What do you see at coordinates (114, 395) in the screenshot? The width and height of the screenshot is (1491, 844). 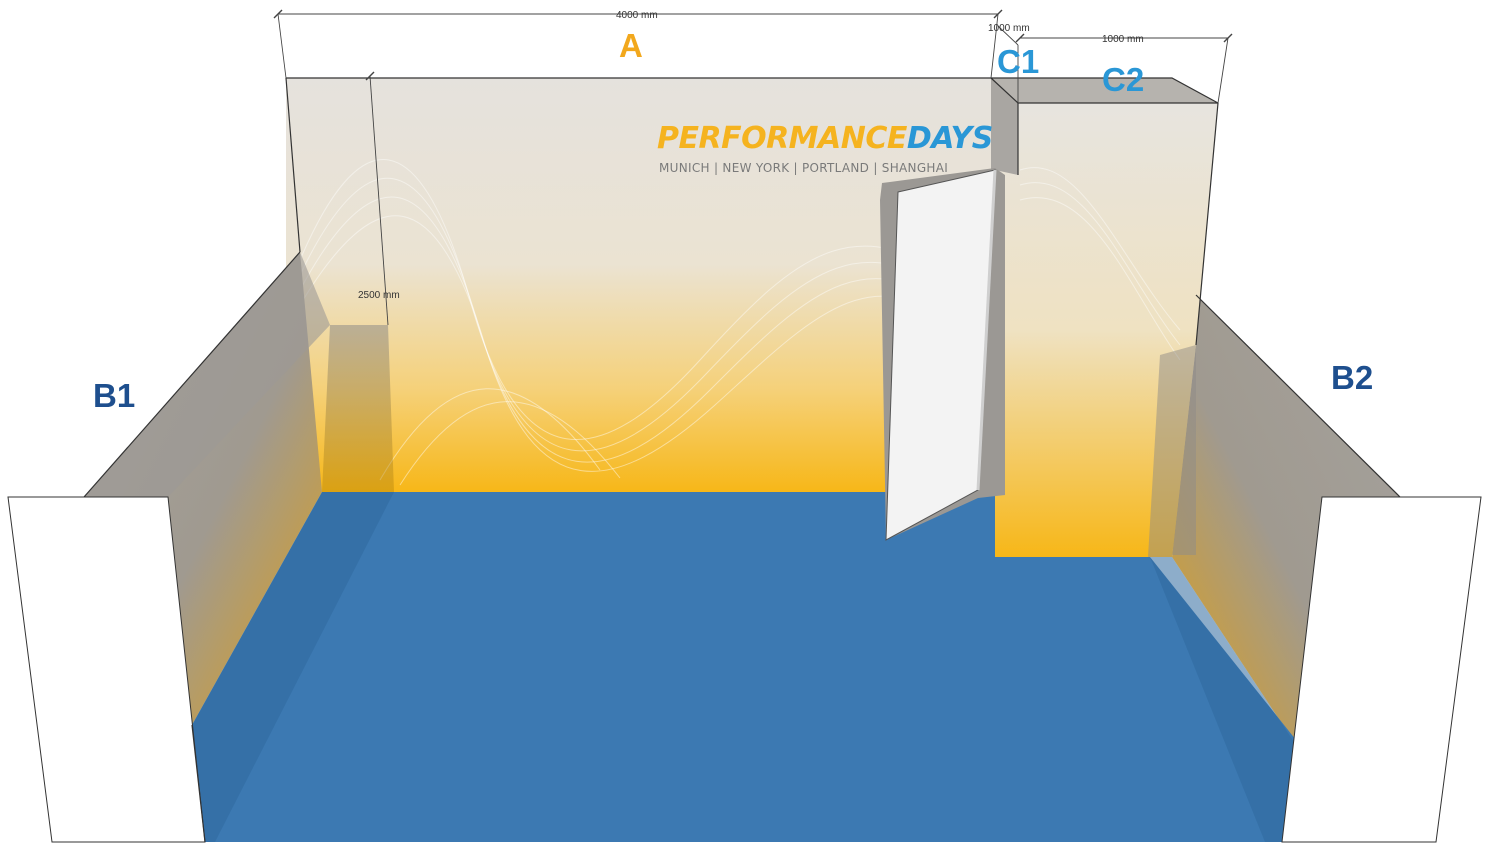 I see `zone-label-b1: B1` at bounding box center [114, 395].